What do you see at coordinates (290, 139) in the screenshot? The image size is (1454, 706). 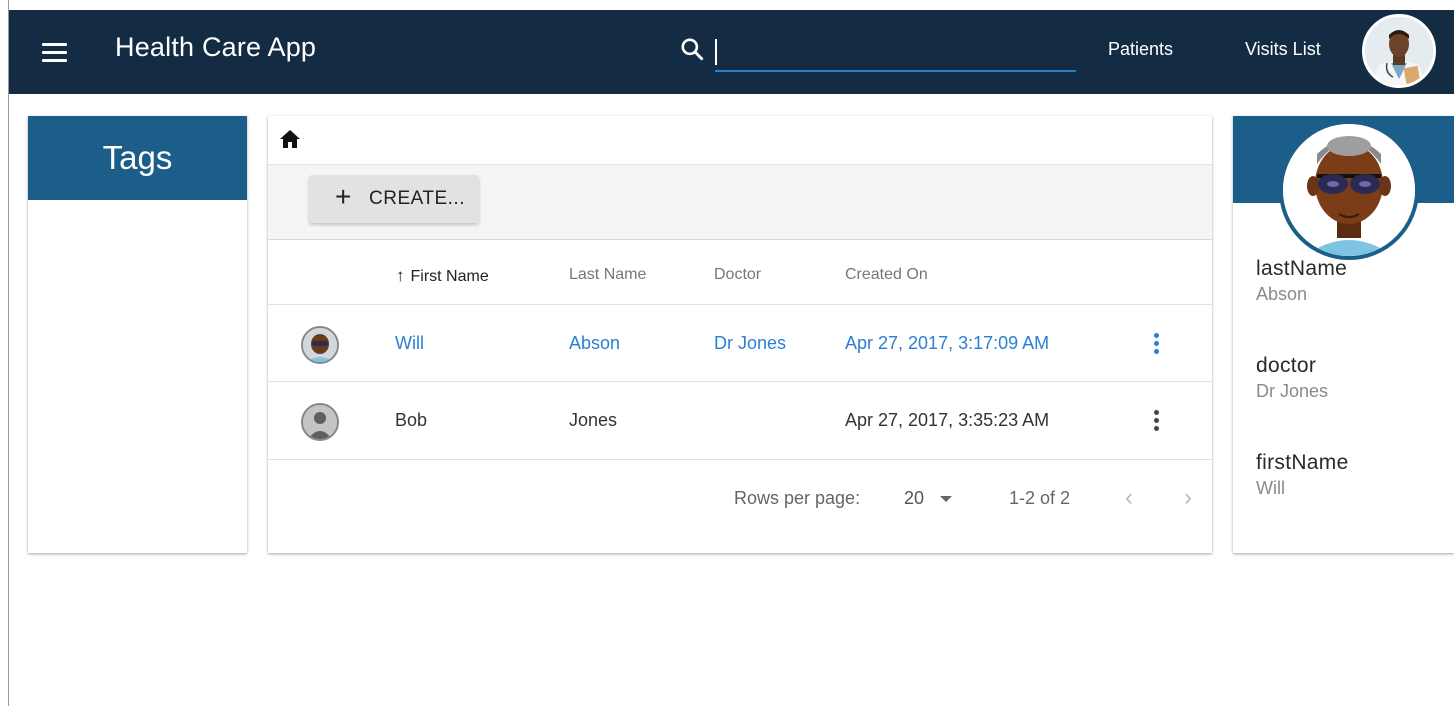 I see `home-icon` at bounding box center [290, 139].